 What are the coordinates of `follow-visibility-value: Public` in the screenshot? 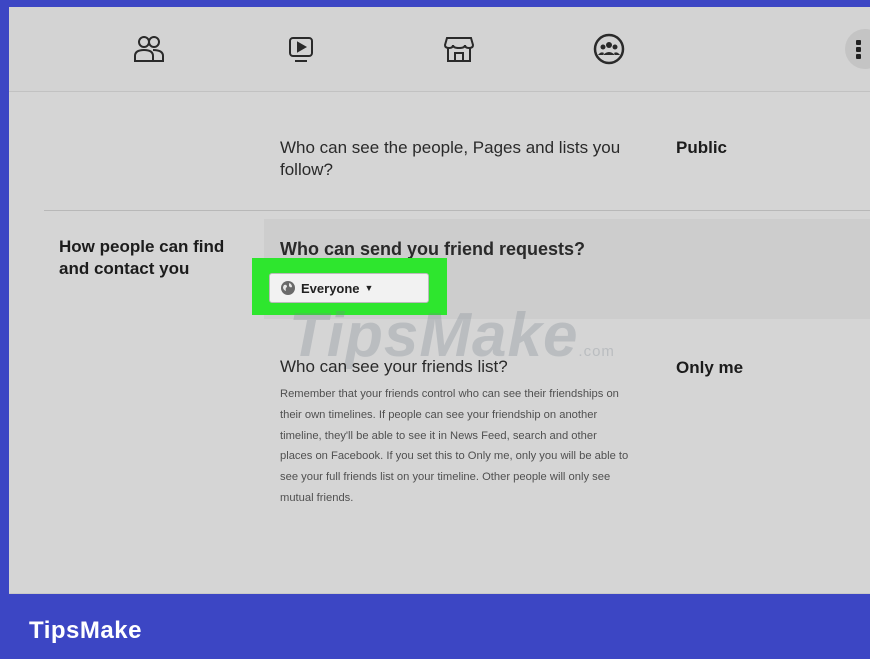 It's located at (701, 148).